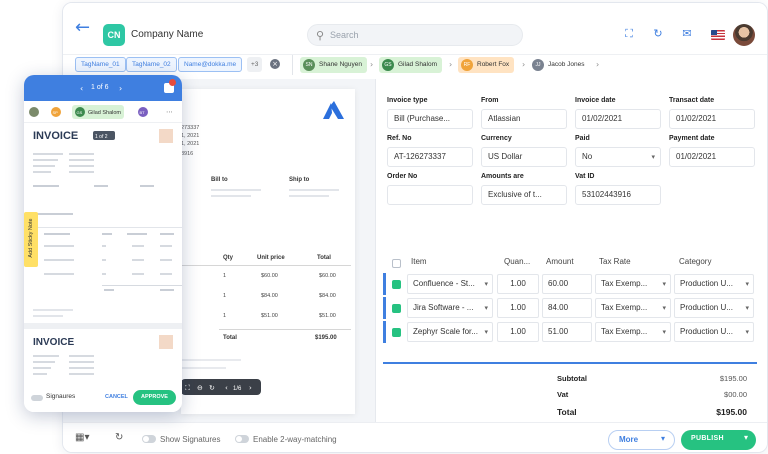 Image resolution: width=768 pixels, height=454 pixels. What do you see at coordinates (210, 64) in the screenshot?
I see `tag-chip: Name@dokka.me` at bounding box center [210, 64].